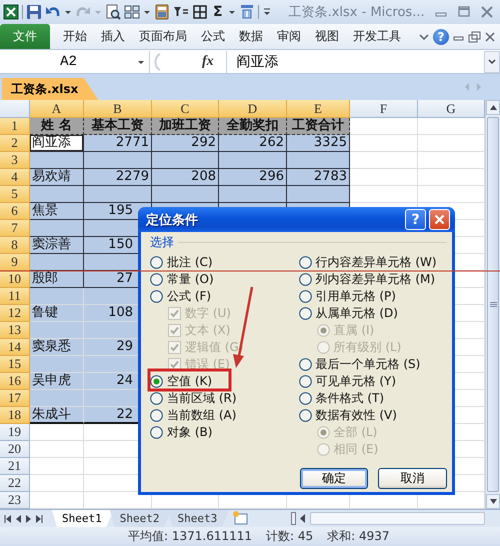 Image resolution: width=500 pixels, height=546 pixels. Describe the element at coordinates (15, 194) in the screenshot. I see `row-header: 5` at that location.